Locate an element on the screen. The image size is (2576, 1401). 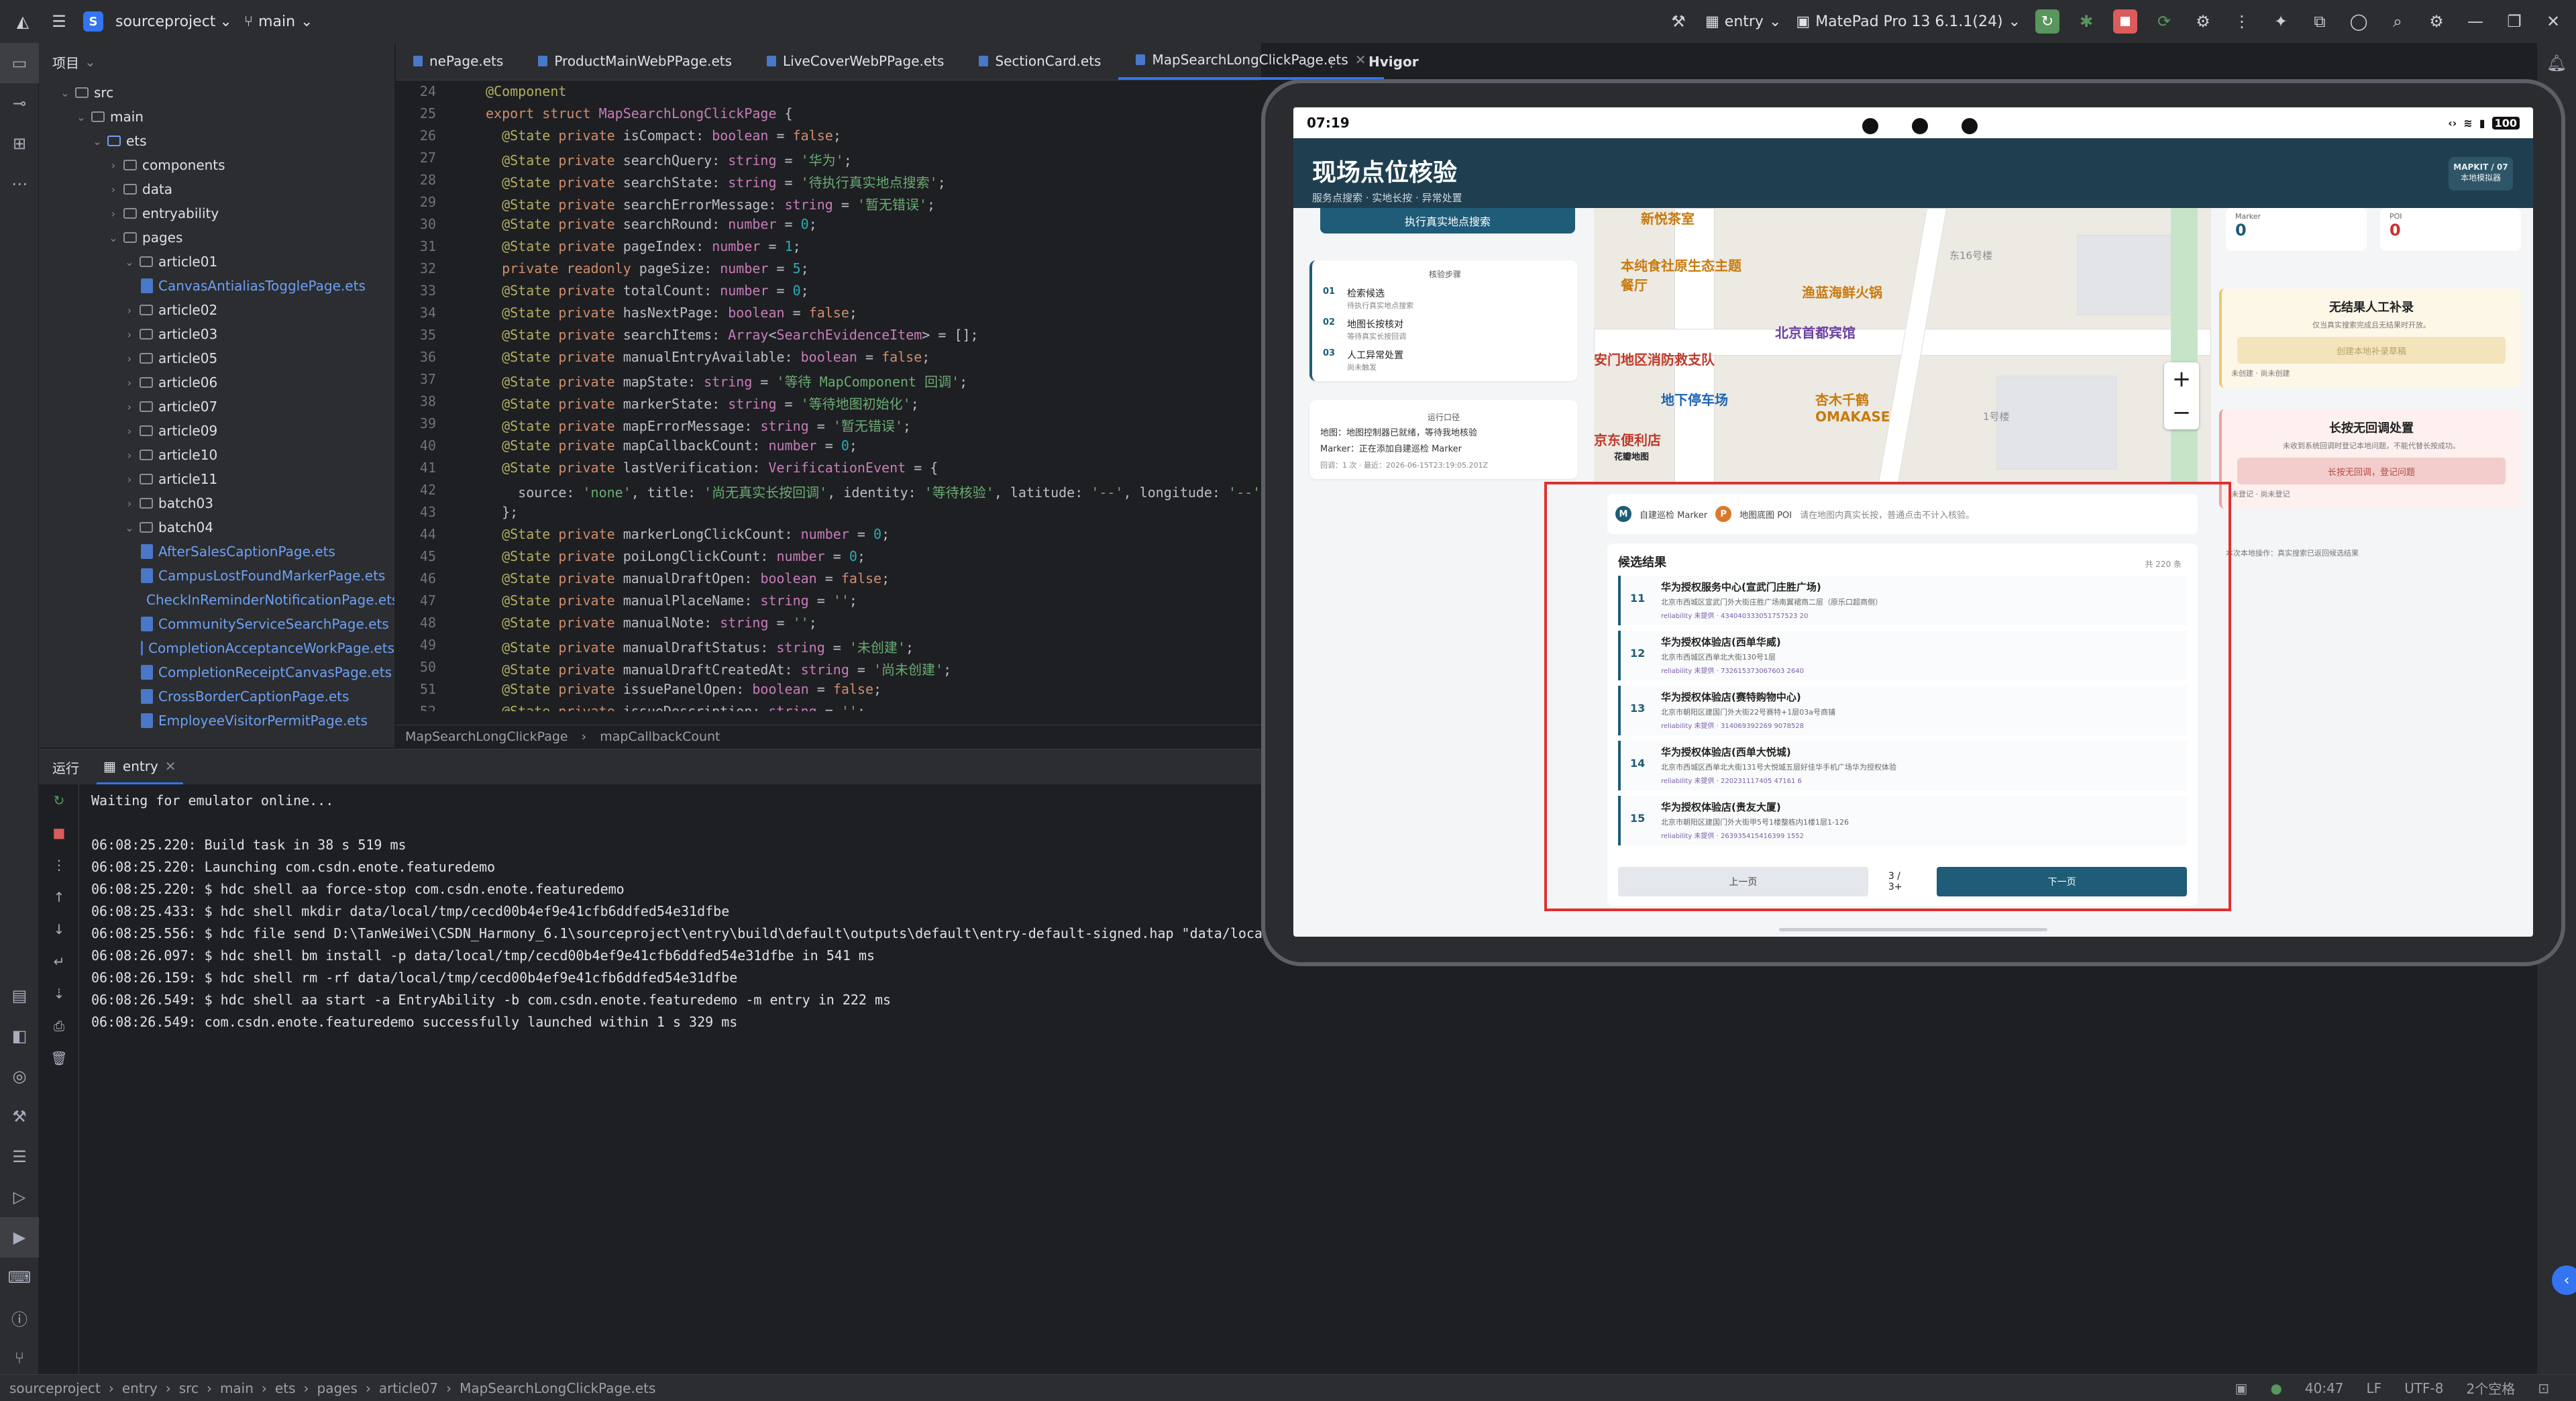
stop-icon: ■ is located at coordinates (59, 833).